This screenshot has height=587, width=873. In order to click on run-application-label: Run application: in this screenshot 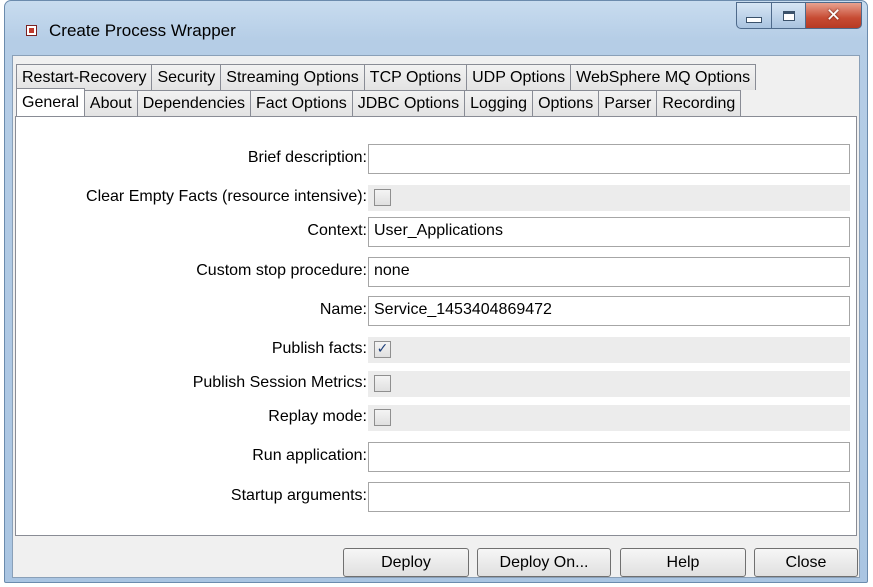, I will do `click(309, 455)`.